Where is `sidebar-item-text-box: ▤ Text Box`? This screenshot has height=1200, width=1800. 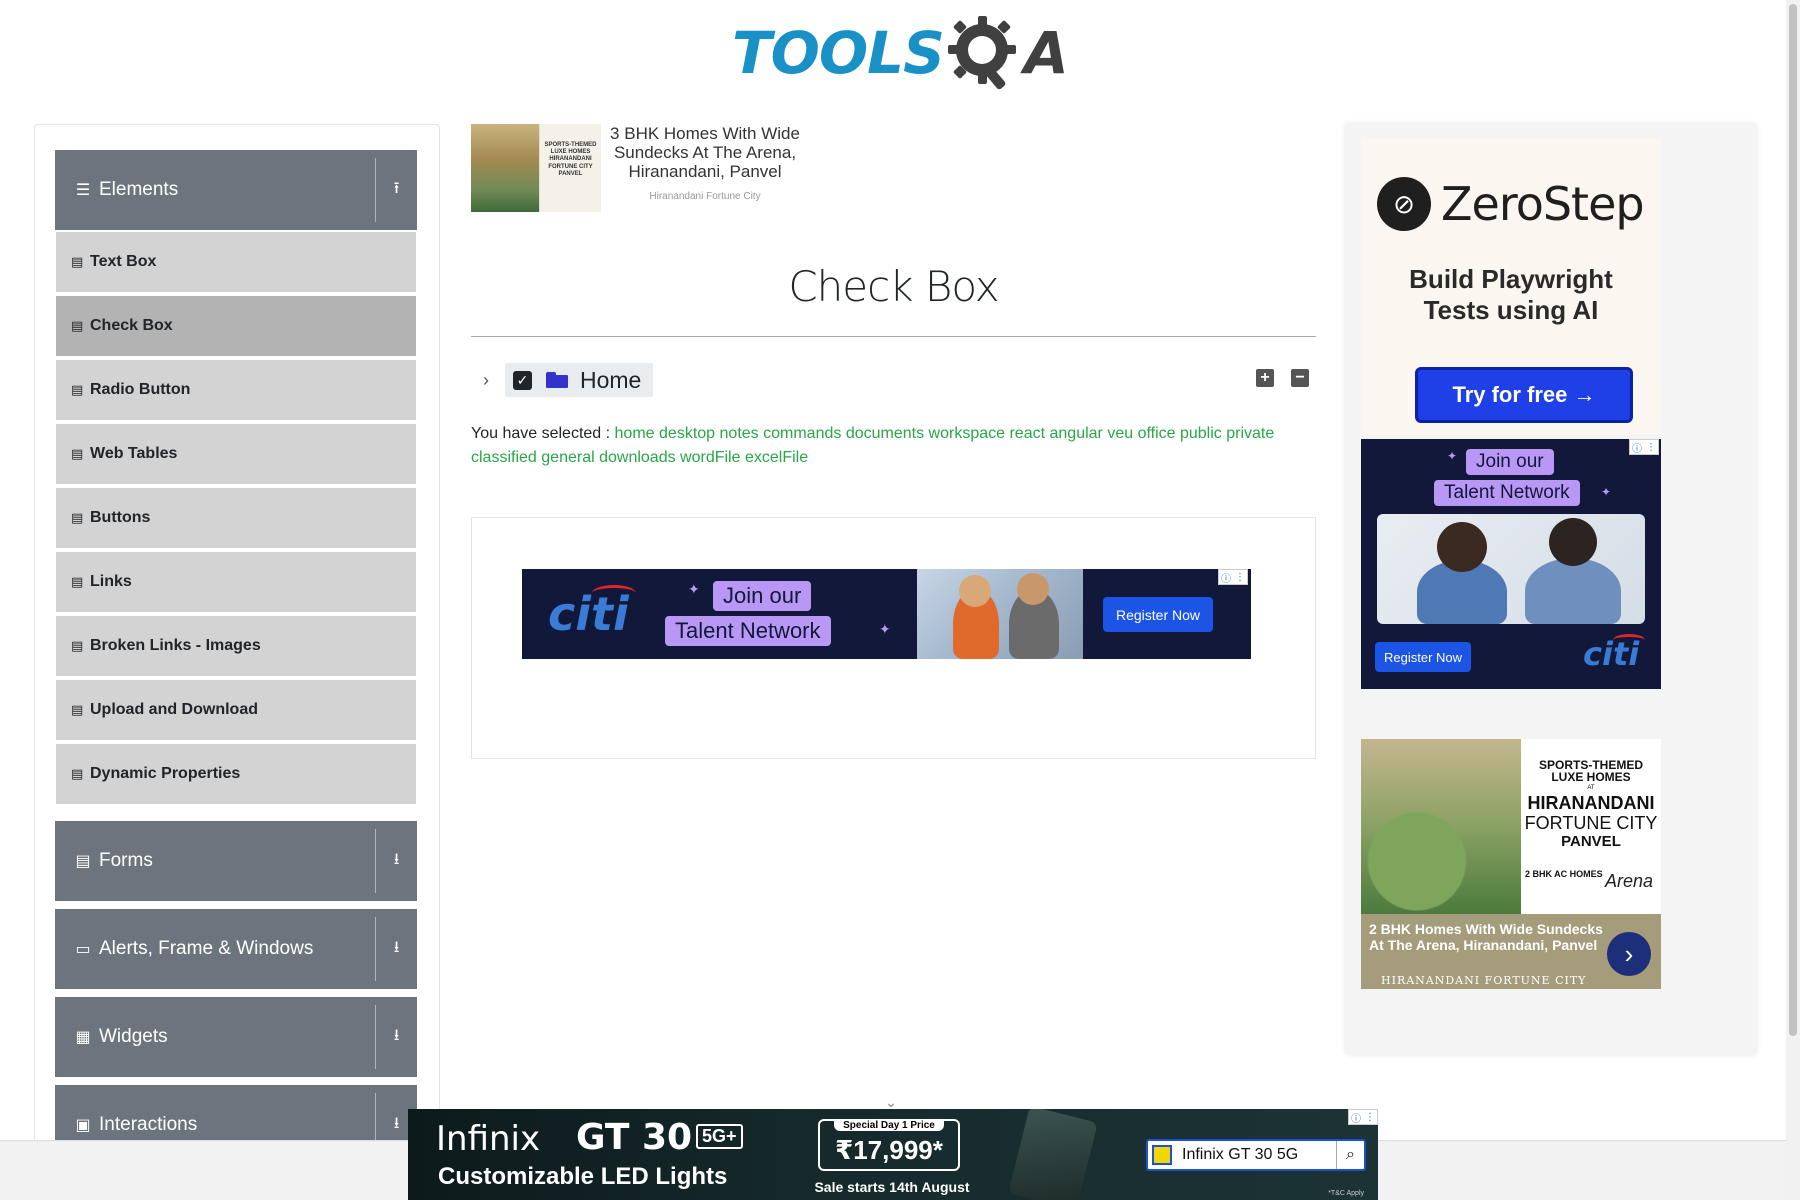
sidebar-item-text-box: ▤ Text Box is located at coordinates (236, 262).